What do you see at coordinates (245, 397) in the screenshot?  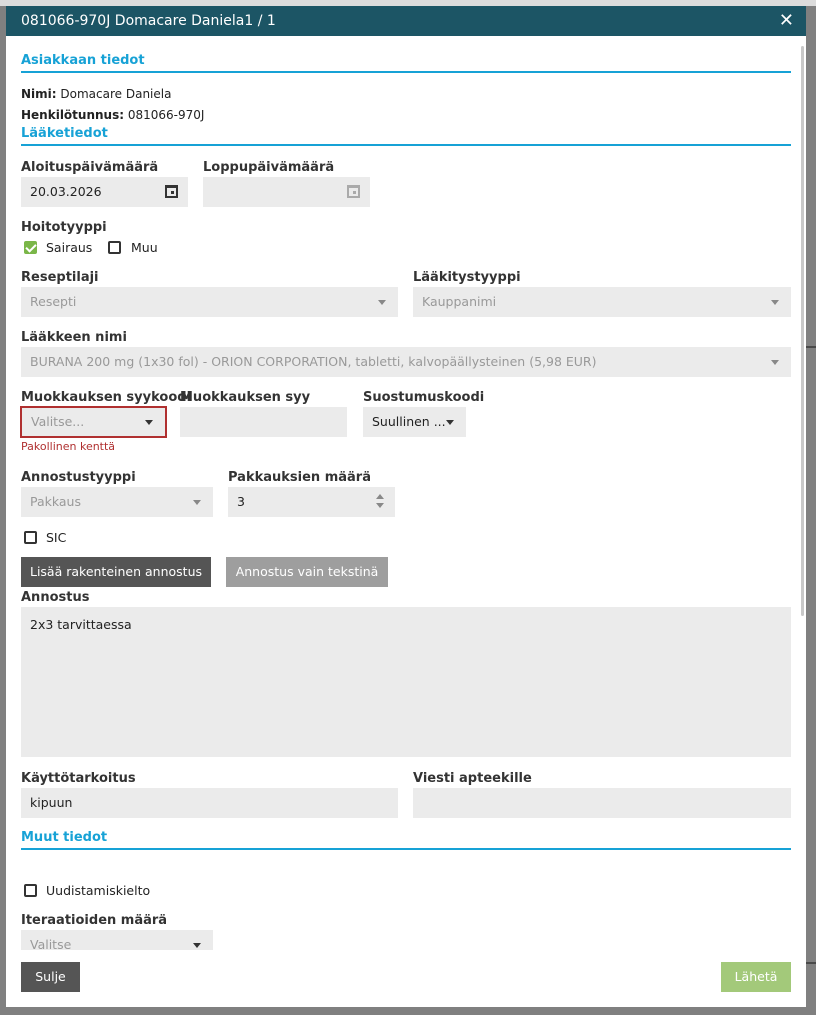 I see `edit-reason-label: Muokkauksen syy` at bounding box center [245, 397].